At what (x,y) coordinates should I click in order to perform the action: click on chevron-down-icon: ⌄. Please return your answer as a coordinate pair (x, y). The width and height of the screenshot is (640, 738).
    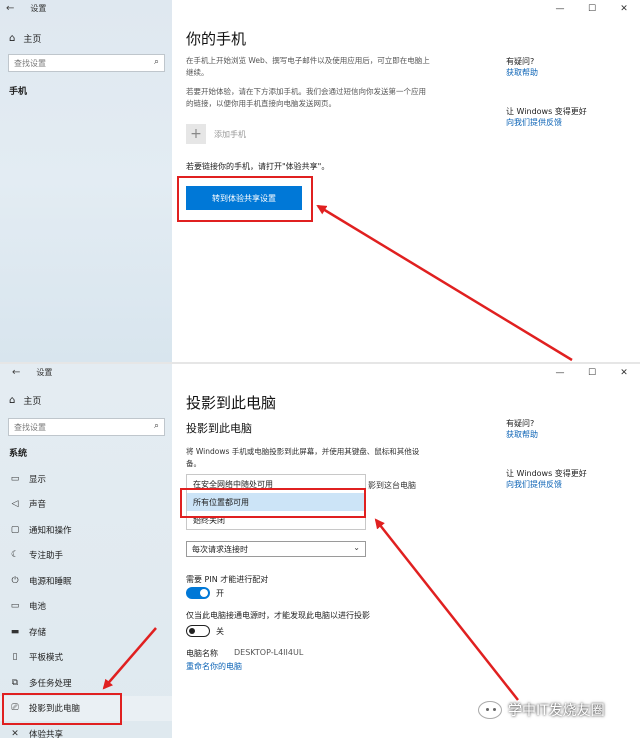
    Looking at the image, I should click on (356, 547).